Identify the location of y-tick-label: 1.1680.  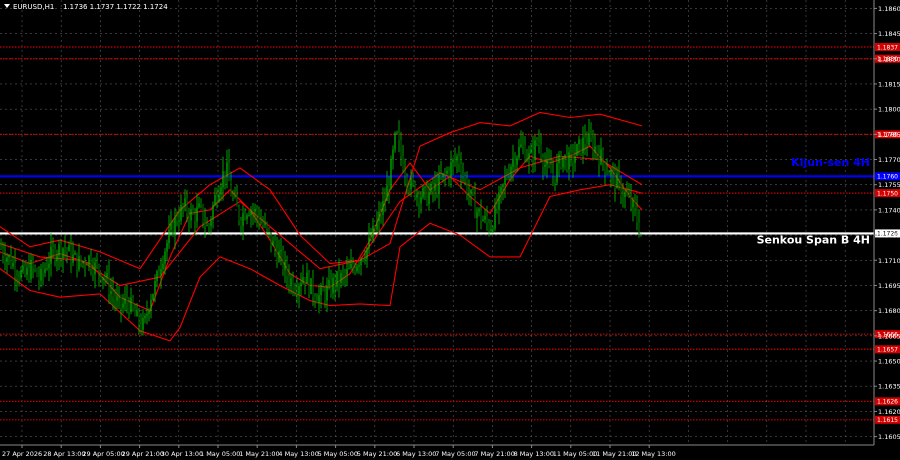
(889, 311).